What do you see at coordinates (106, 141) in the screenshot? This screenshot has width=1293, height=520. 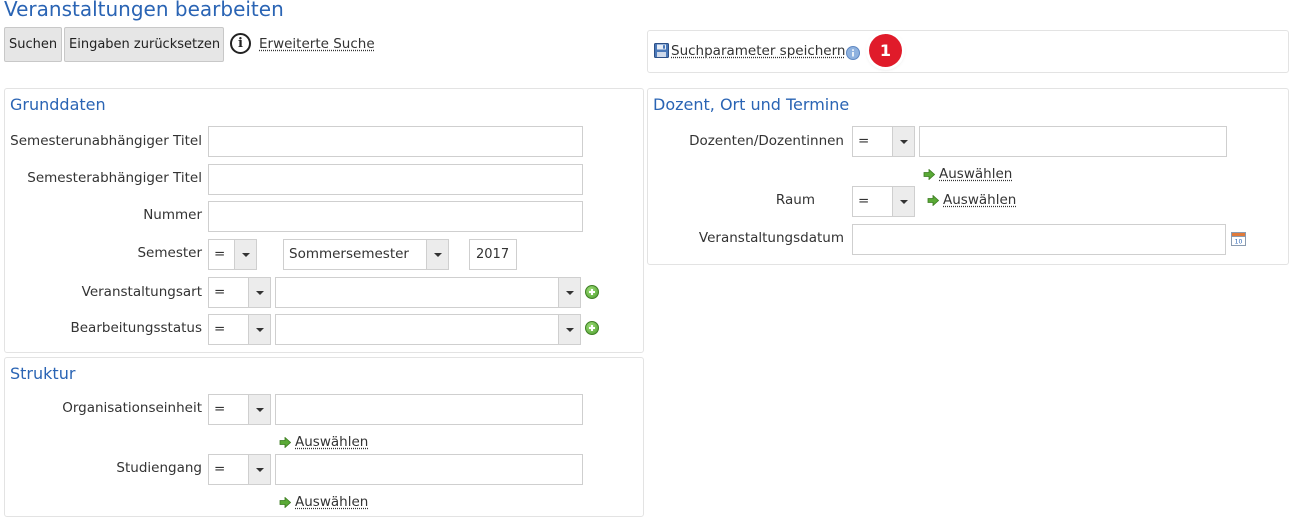 I see `sem-indep-title-label: Semesterunabhängiger Titel` at bounding box center [106, 141].